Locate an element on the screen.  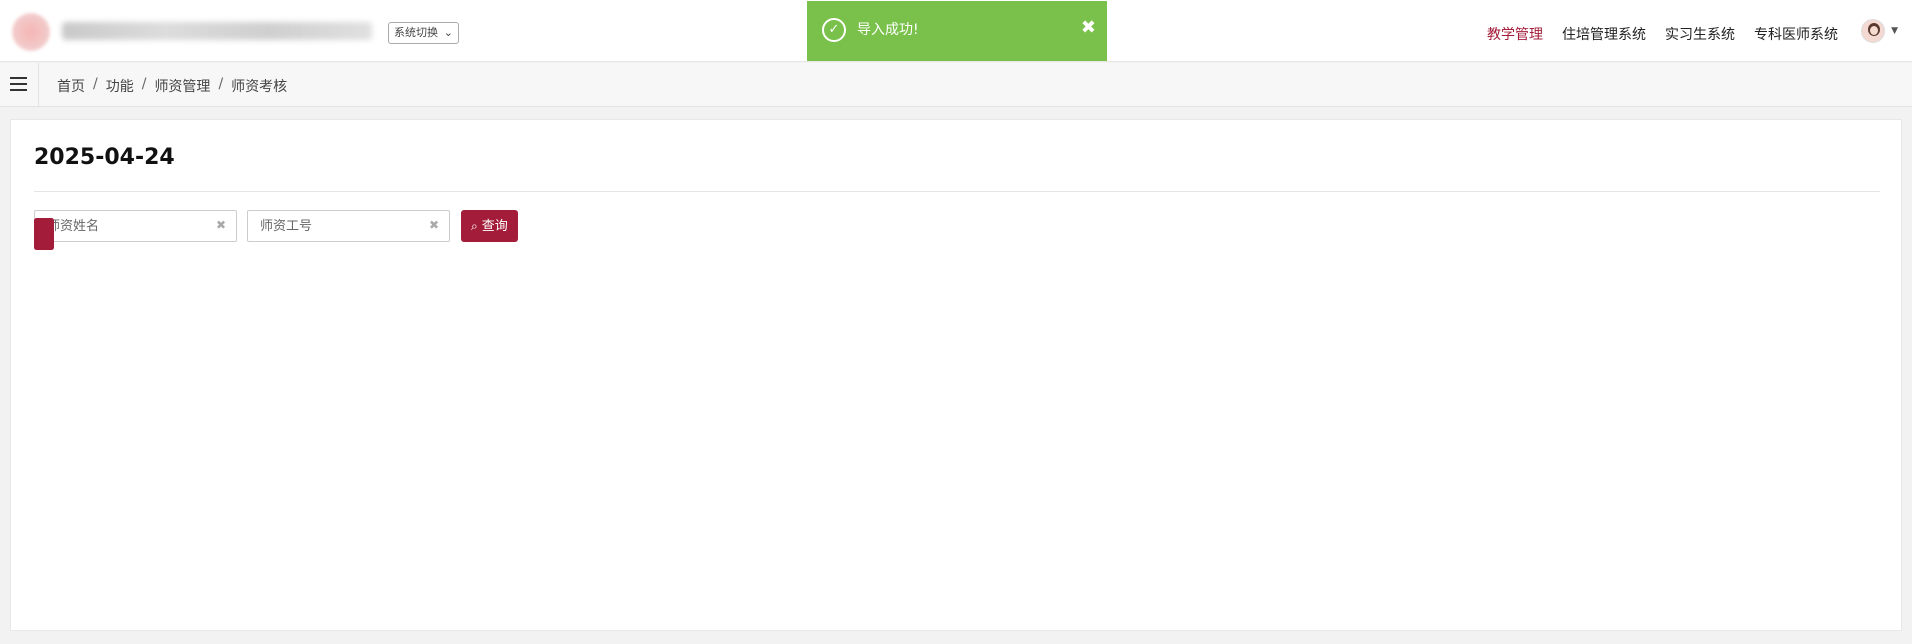
breadcrumb-home: 首页 is located at coordinates (71, 86).